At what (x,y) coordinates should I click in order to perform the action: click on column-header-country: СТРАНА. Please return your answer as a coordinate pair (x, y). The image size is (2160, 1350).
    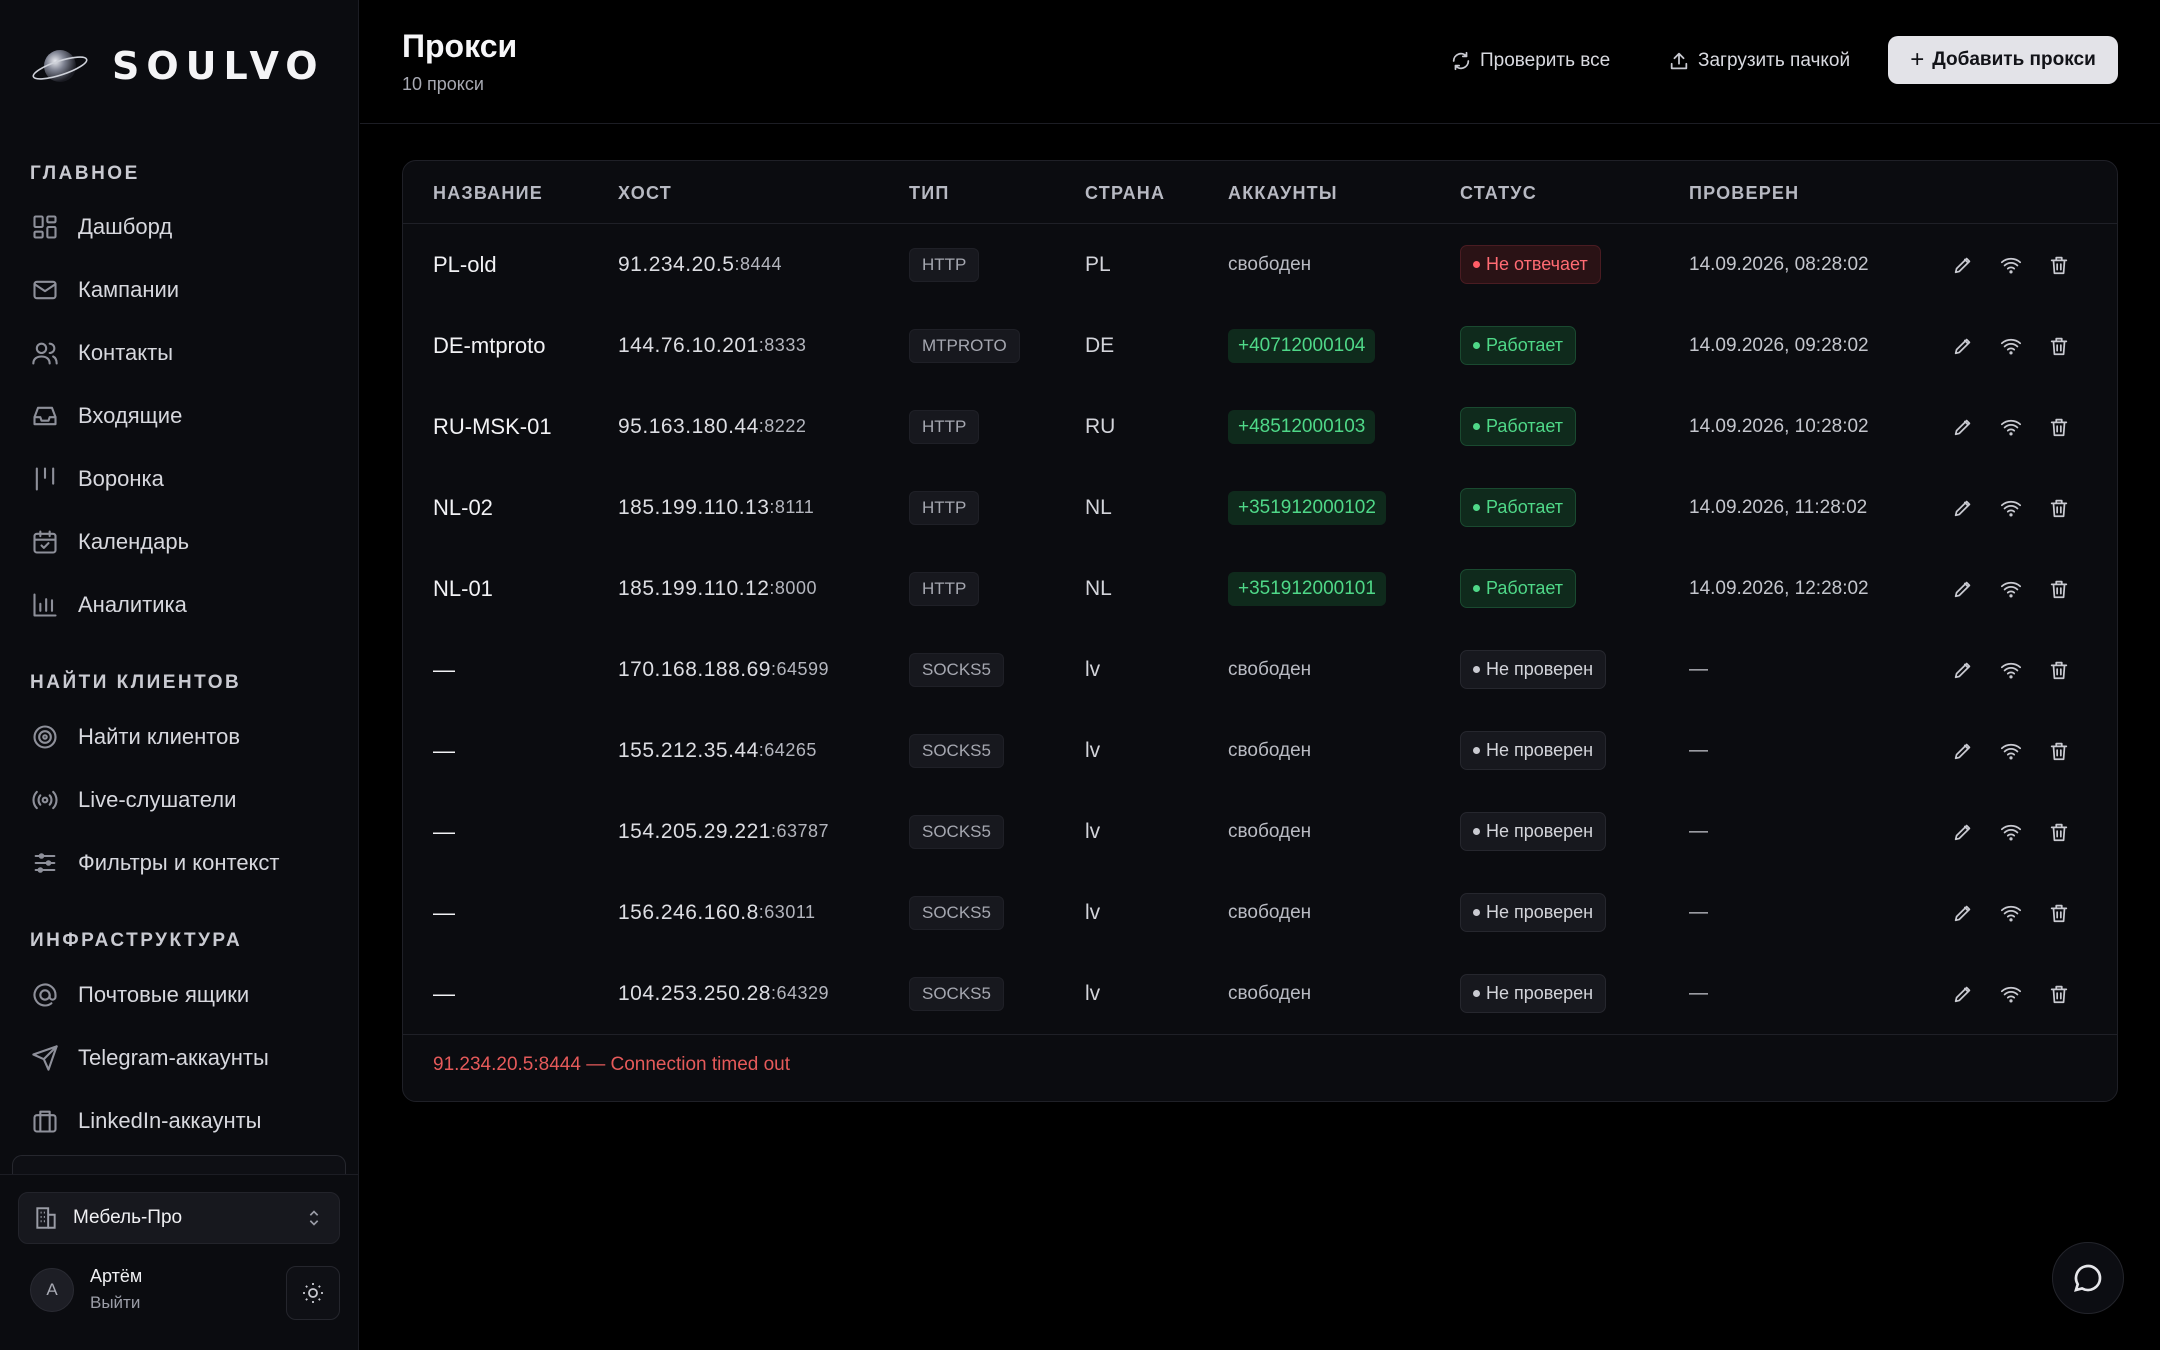
    Looking at the image, I should click on (1125, 193).